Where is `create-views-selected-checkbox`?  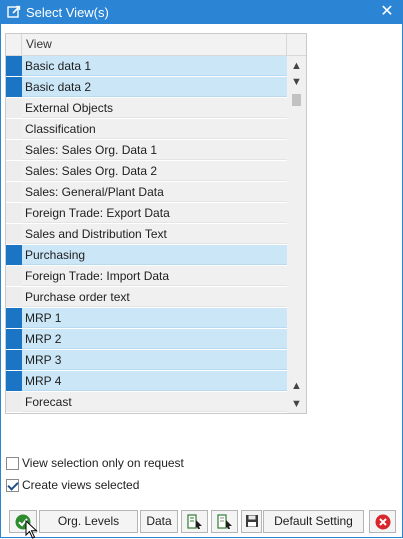
create-views-selected-checkbox is located at coordinates (12, 485).